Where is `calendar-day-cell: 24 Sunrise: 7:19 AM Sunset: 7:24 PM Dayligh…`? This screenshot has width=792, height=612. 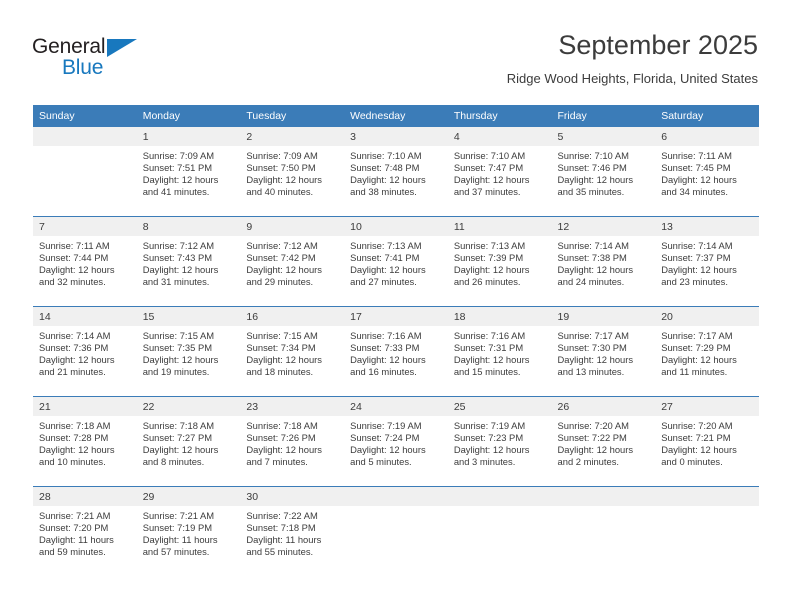
calendar-day-cell: 24 Sunrise: 7:19 AM Sunset: 7:24 PM Dayligh… is located at coordinates (396, 441).